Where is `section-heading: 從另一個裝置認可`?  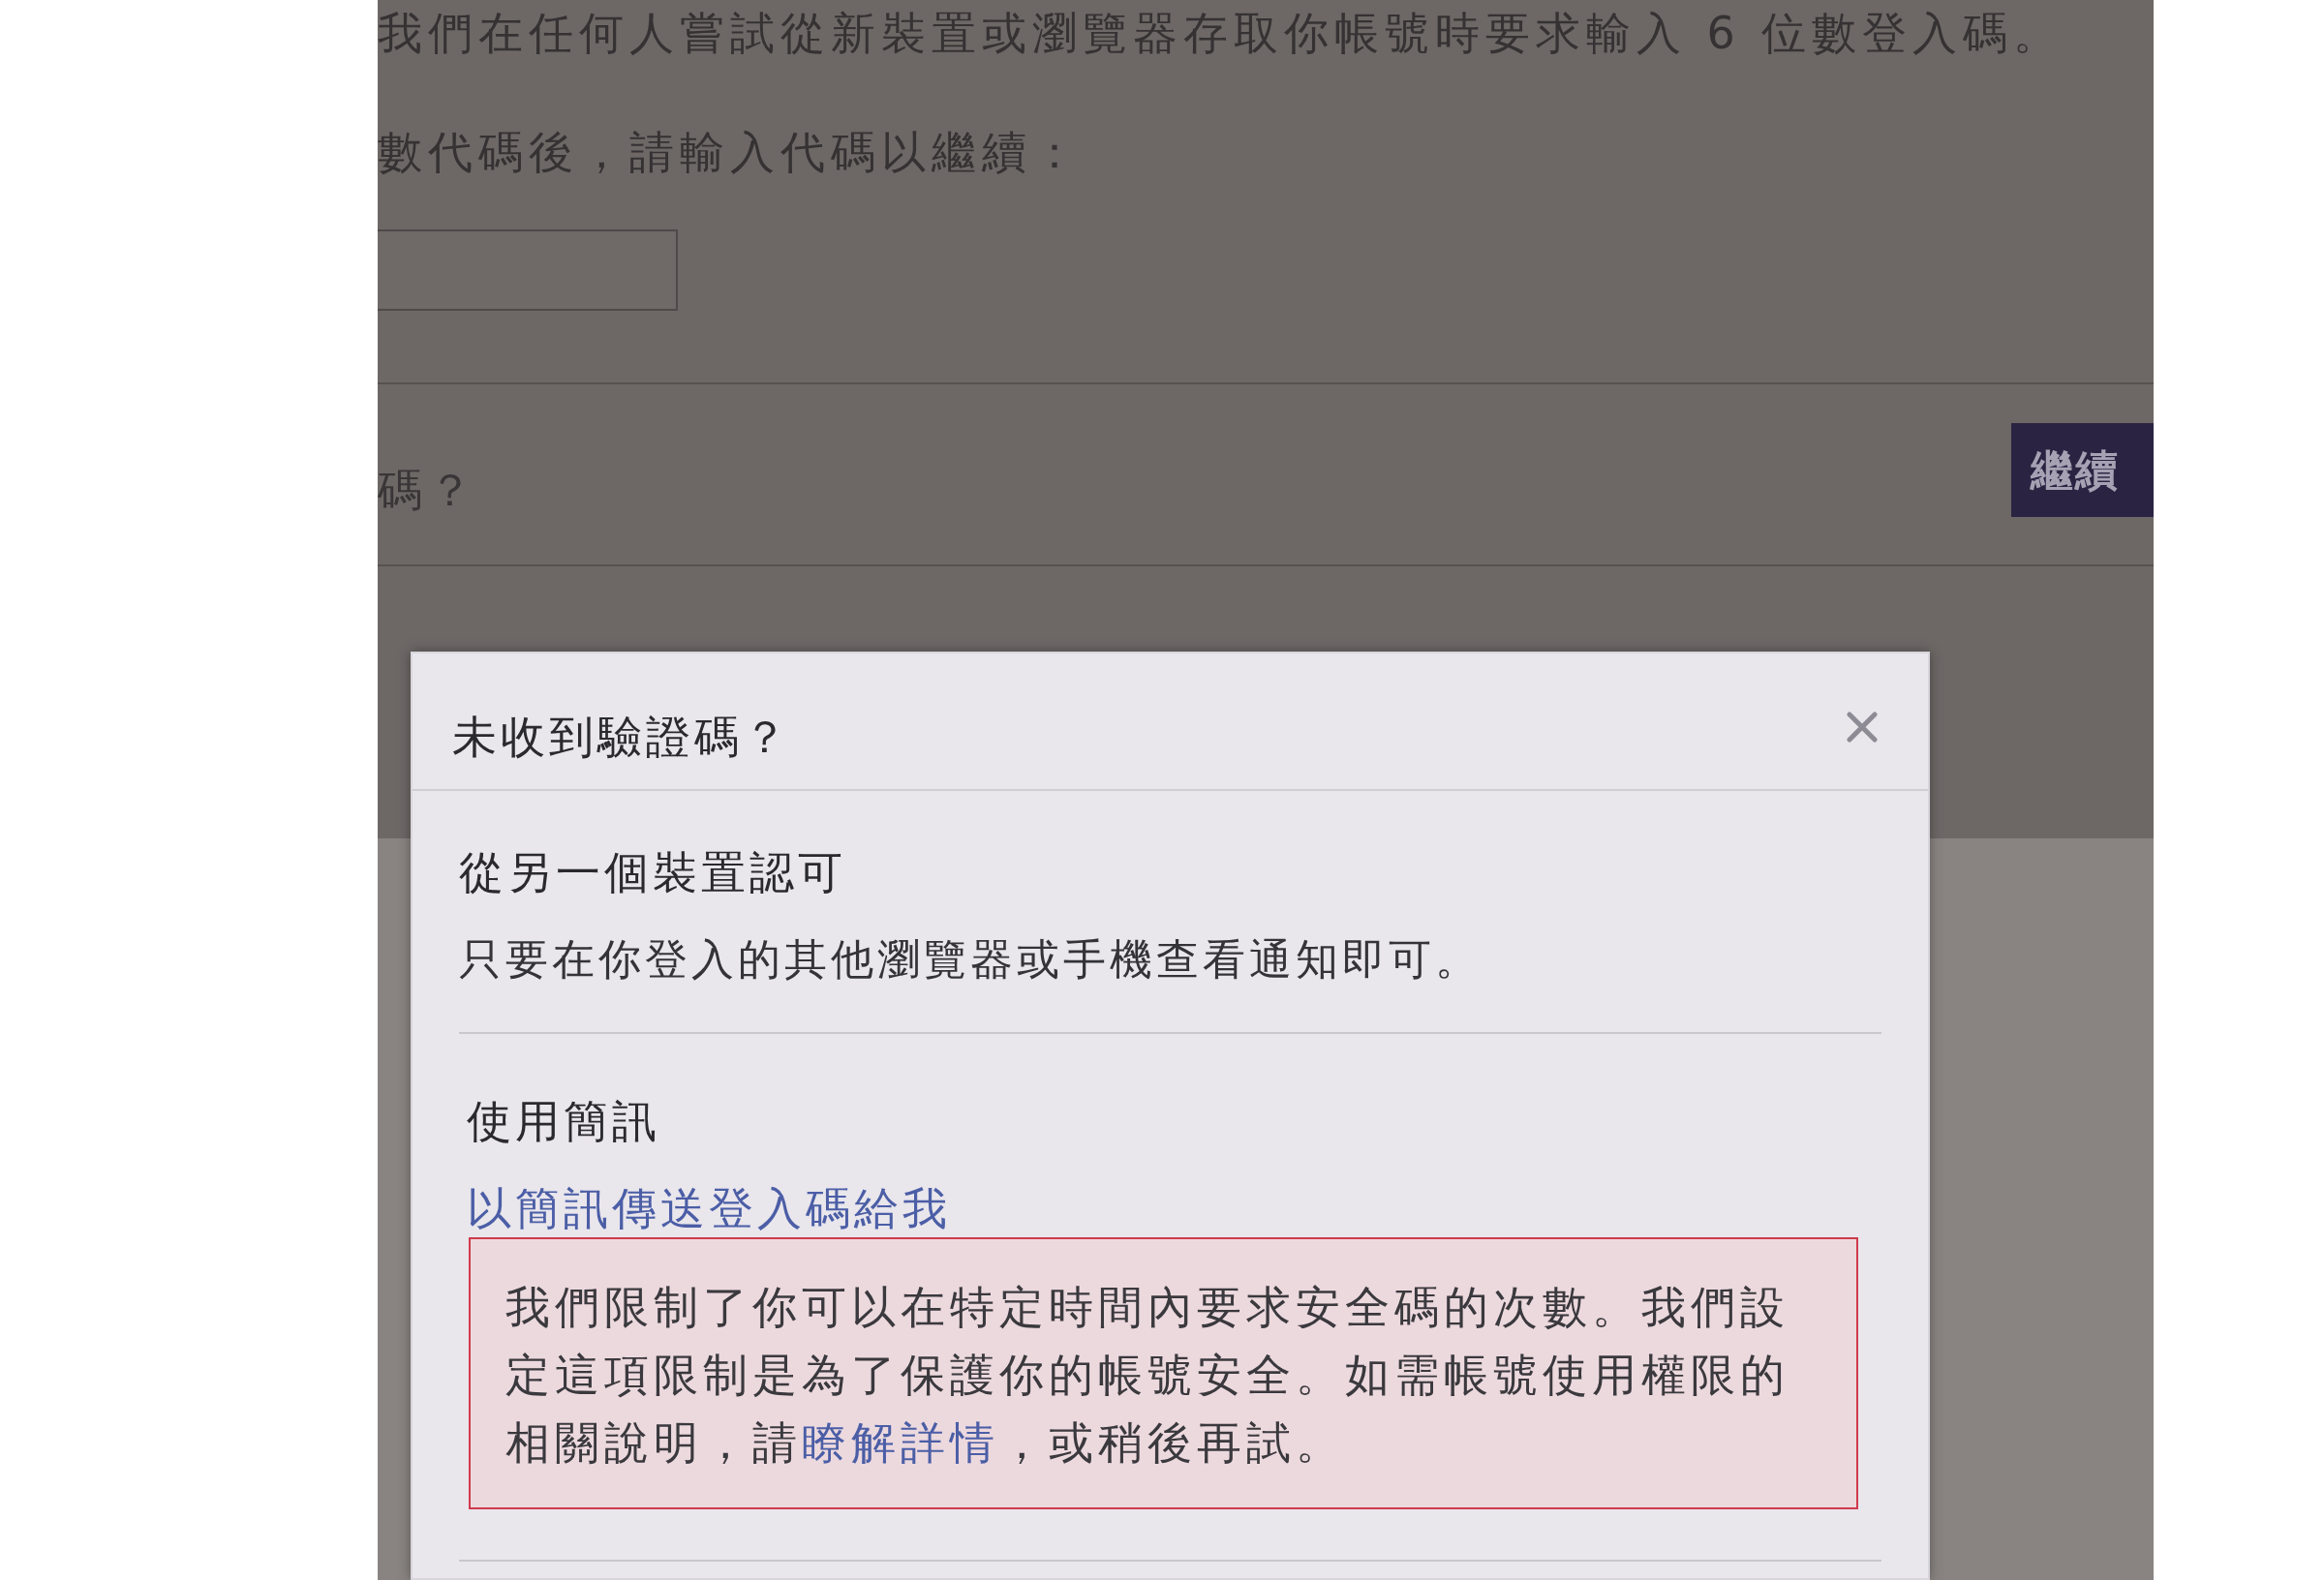
section-heading: 從另一個裝置認可 is located at coordinates (653, 872).